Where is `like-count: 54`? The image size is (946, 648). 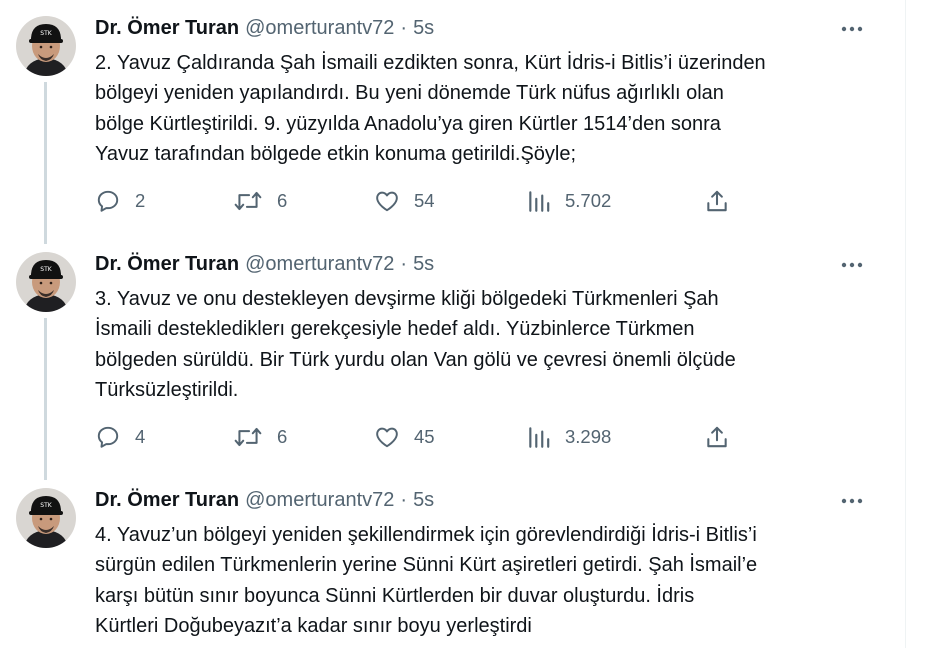
like-count: 54 is located at coordinates (424, 200).